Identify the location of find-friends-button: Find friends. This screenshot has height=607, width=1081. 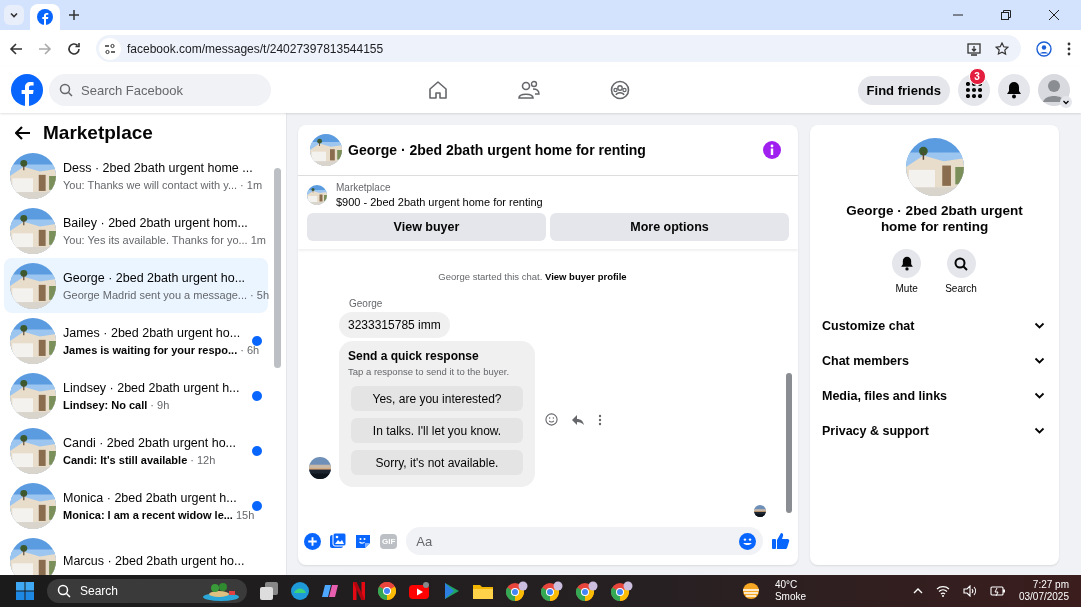
(903, 90).